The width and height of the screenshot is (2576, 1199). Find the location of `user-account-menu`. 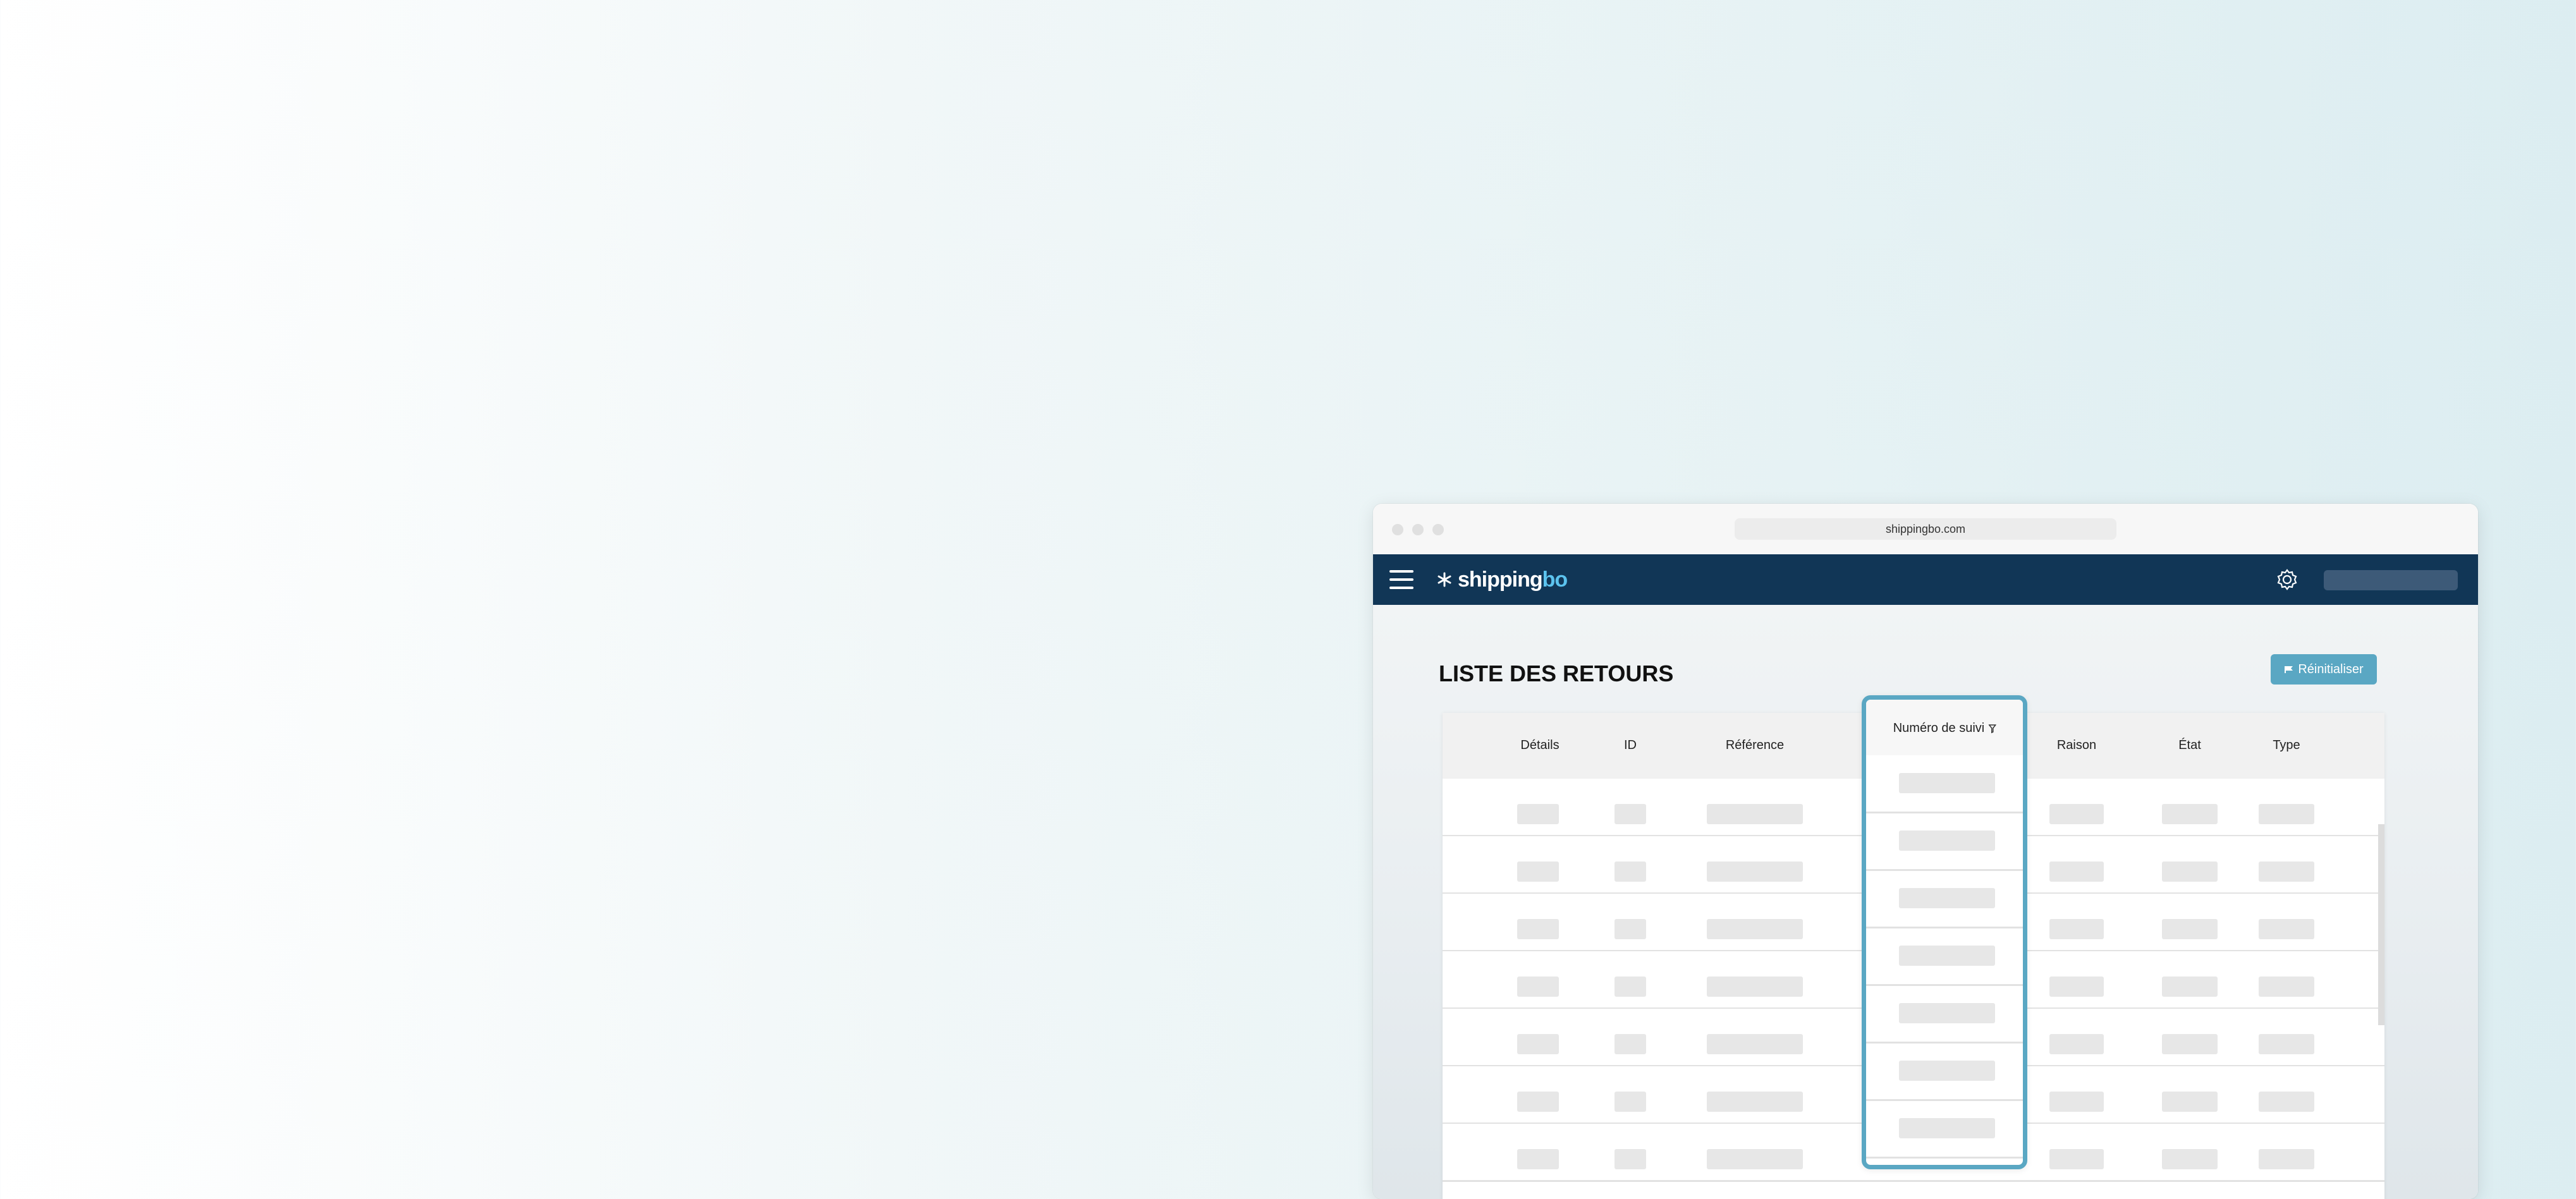

user-account-menu is located at coordinates (2391, 580).